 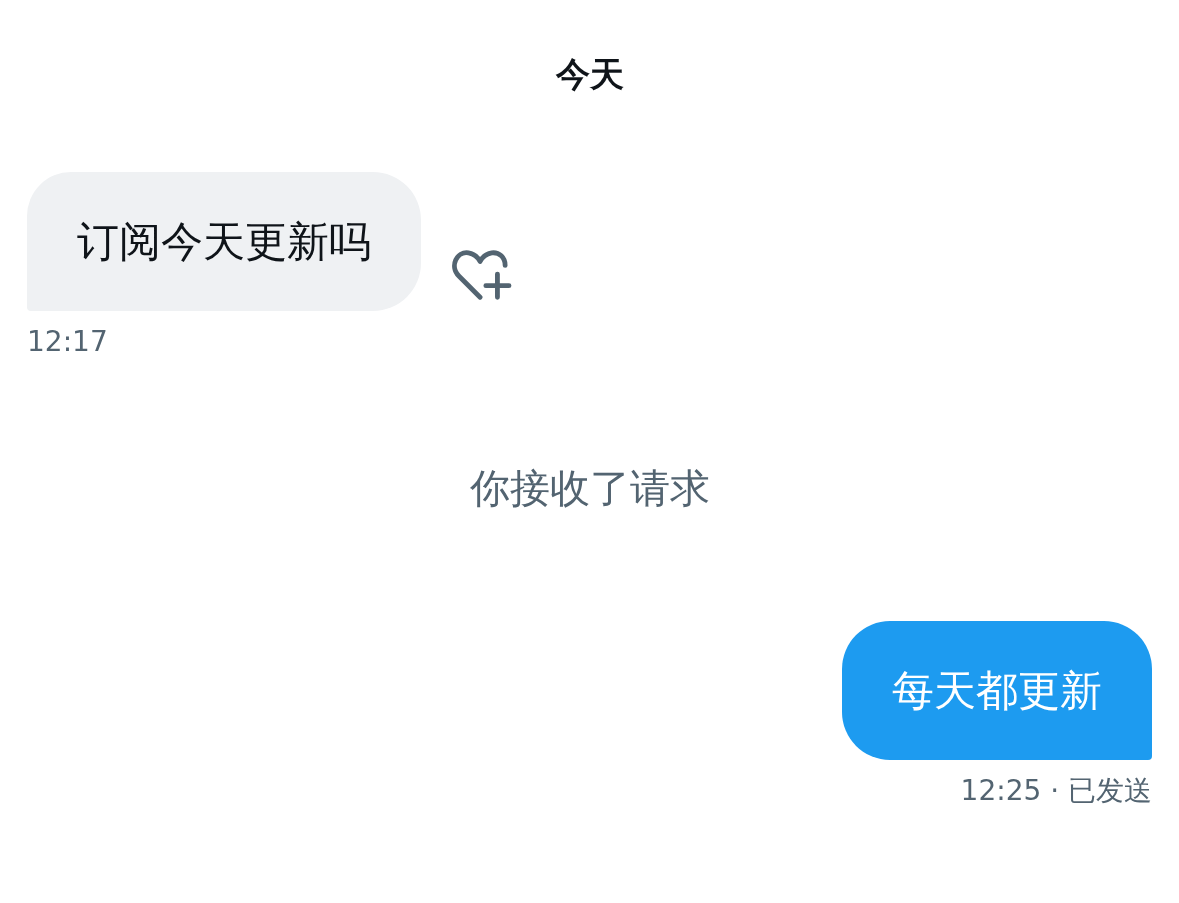 What do you see at coordinates (589, 74) in the screenshot?
I see `date-header: 今天` at bounding box center [589, 74].